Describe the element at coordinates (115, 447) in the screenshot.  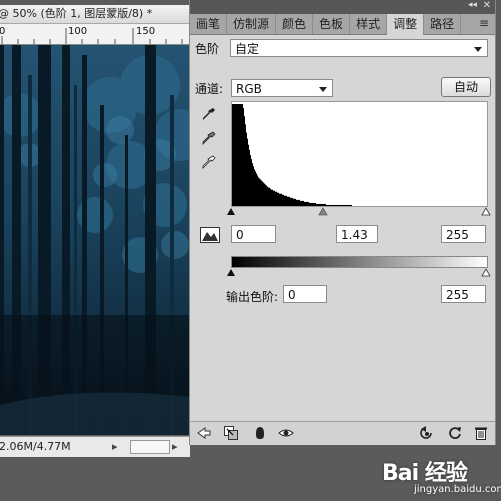
I see `status-menu-arrow-icon: ▸` at that location.